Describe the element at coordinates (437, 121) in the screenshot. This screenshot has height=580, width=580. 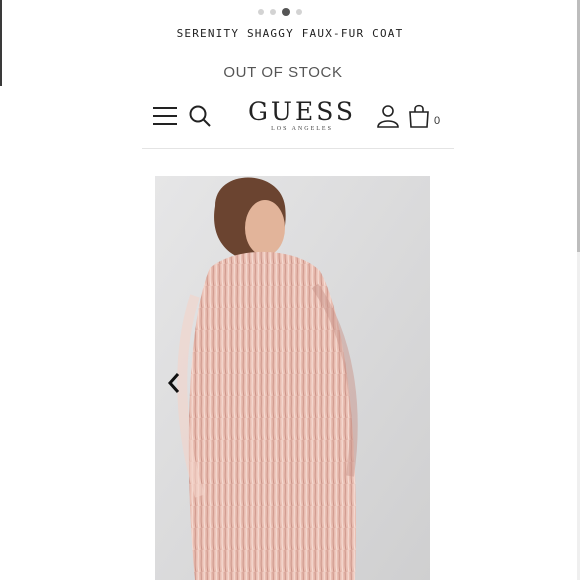
I see `bag-count: 0` at that location.